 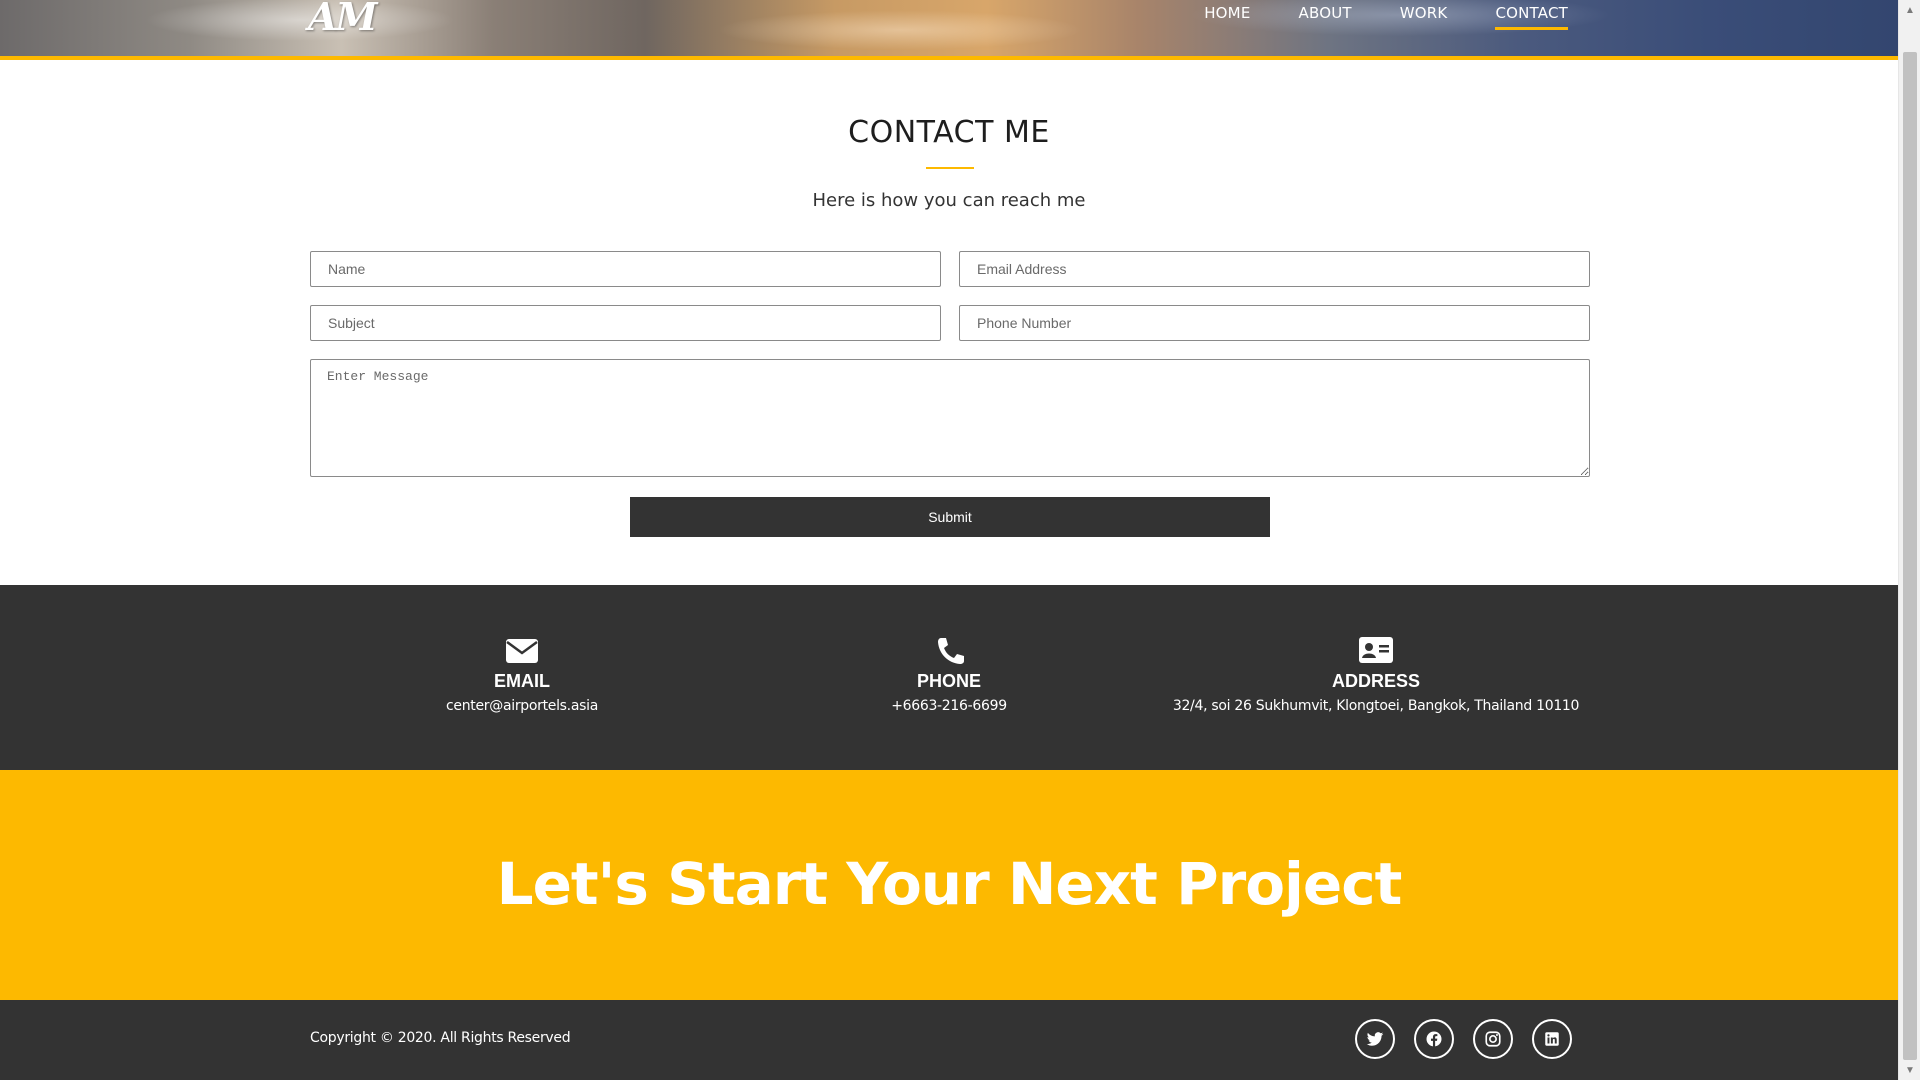 I want to click on linkedin-link, so click(x=1552, y=1039).